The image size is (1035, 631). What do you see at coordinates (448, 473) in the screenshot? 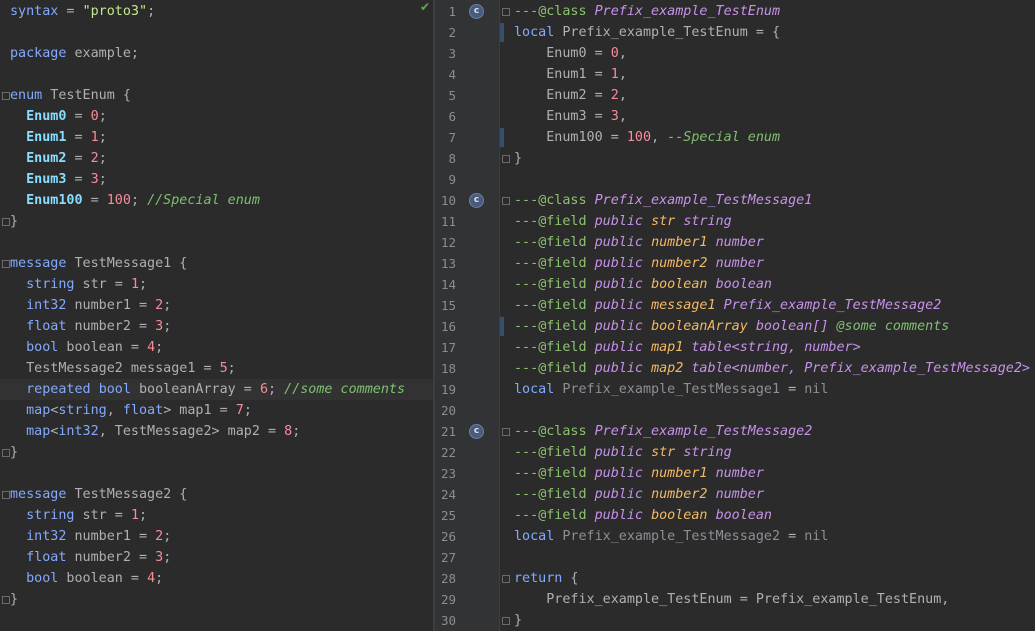
I see `line-number: 23` at bounding box center [448, 473].